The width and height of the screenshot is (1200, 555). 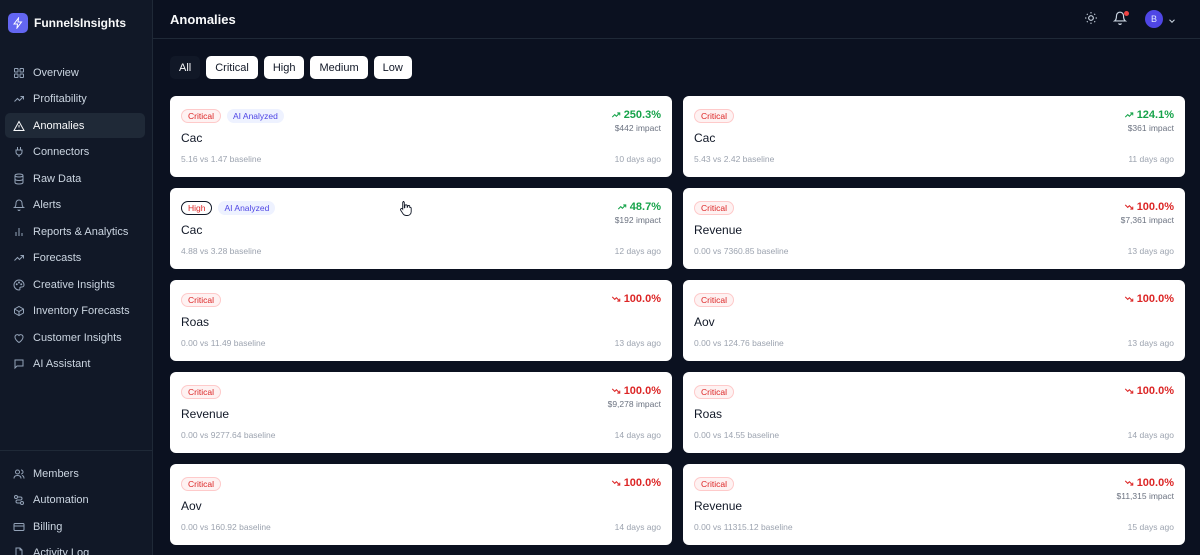 I want to click on sidebar-item-alerts: Alerts, so click(x=75, y=205).